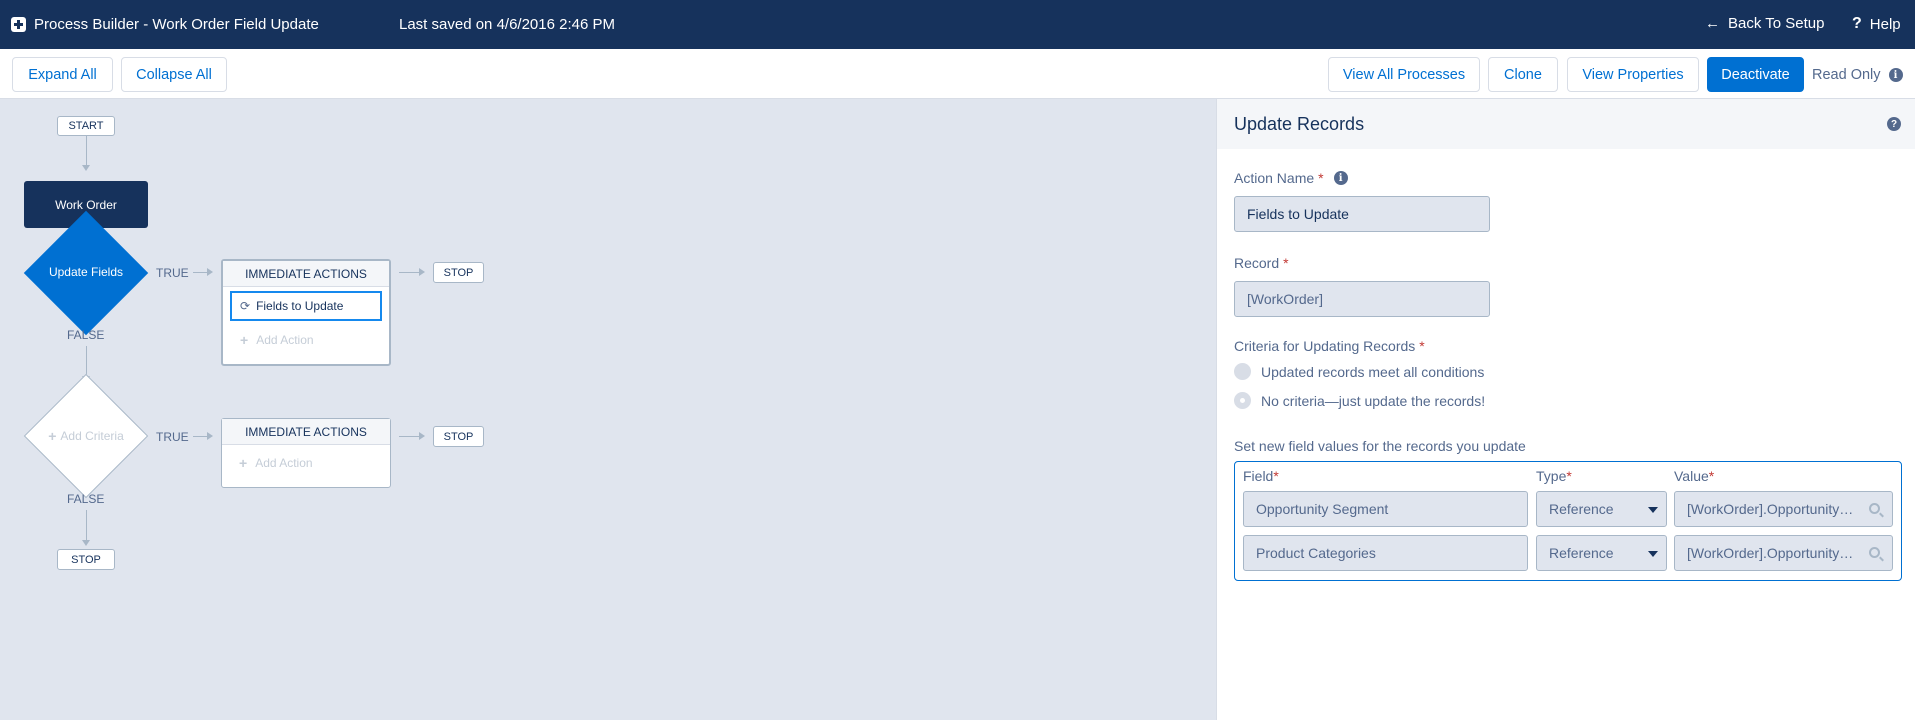 The image size is (1915, 720). What do you see at coordinates (1362, 214) in the screenshot?
I see `action-name-field: Fields to Update` at bounding box center [1362, 214].